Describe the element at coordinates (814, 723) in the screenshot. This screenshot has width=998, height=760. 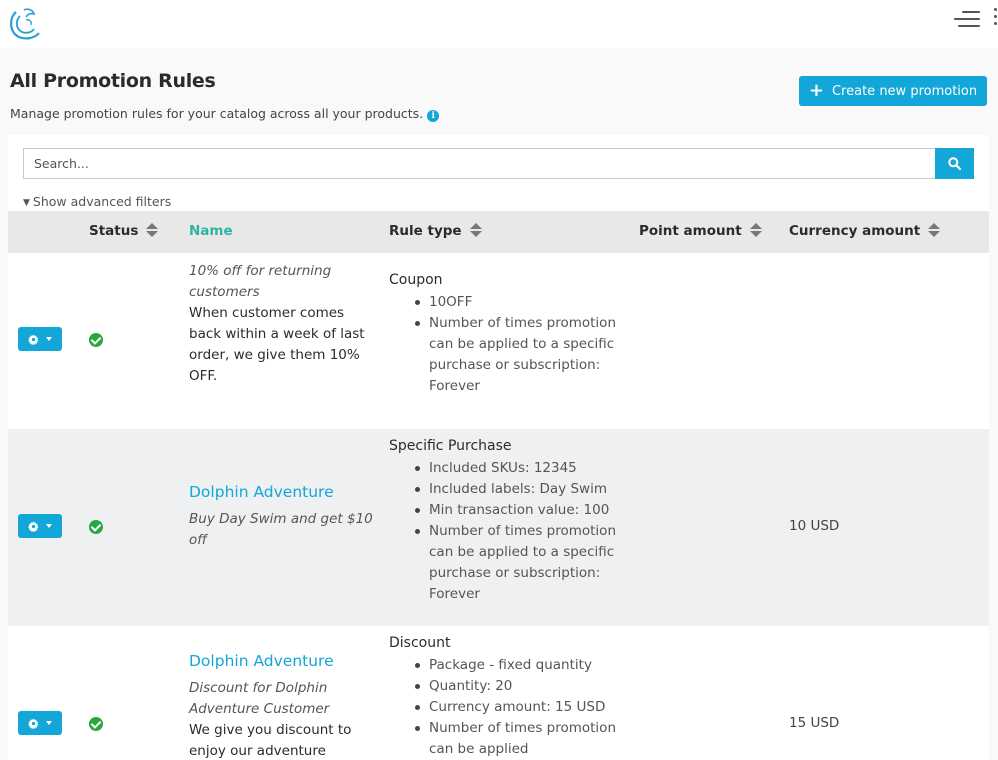
I see `currency-amount: 15 USD` at that location.